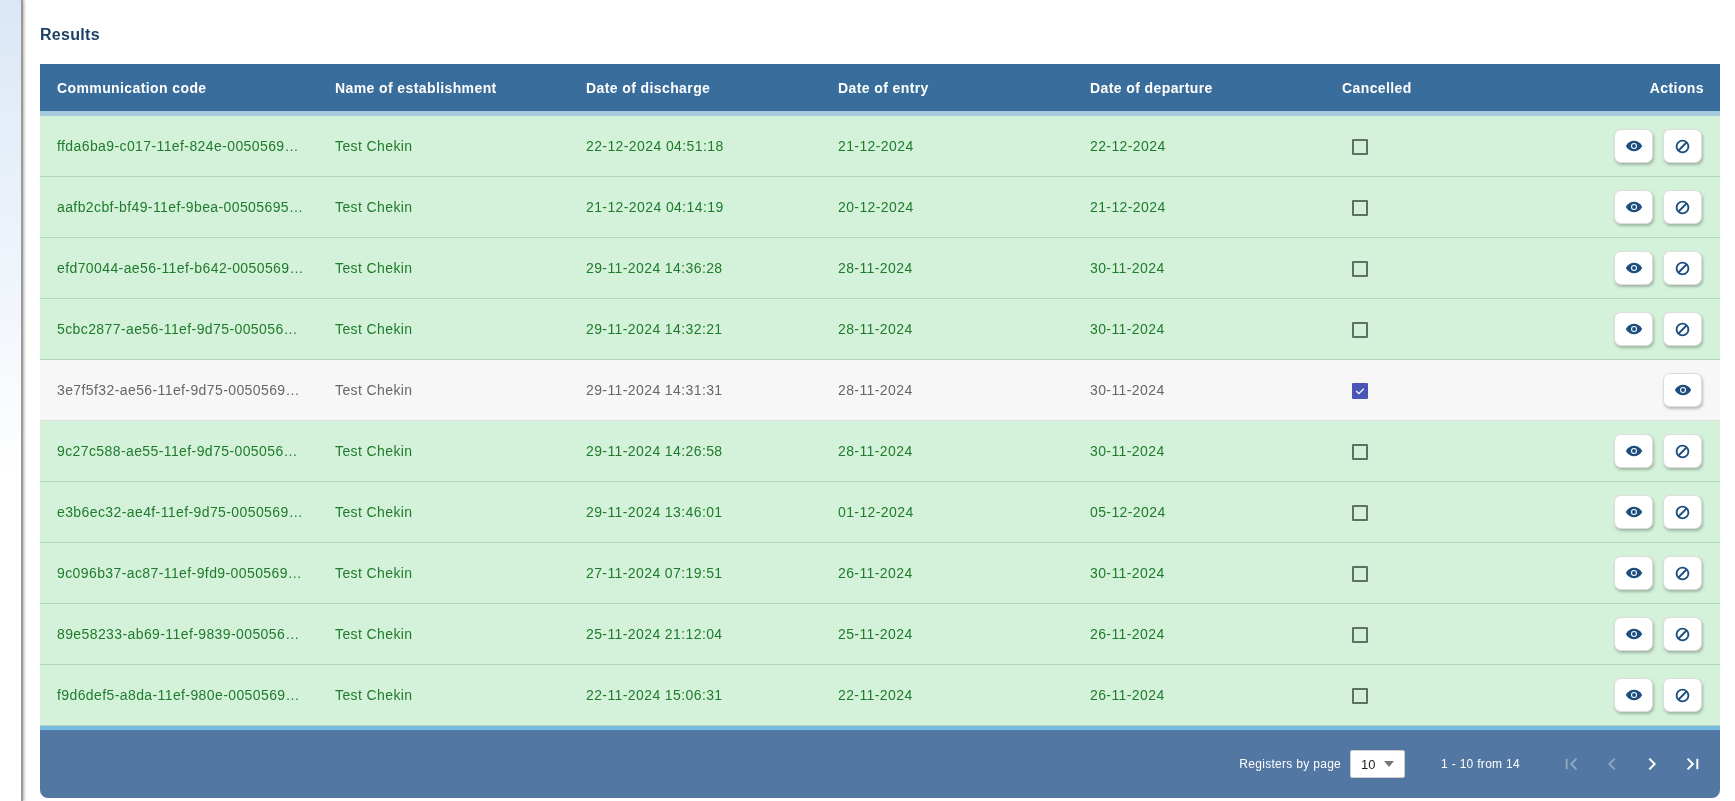 The image size is (1735, 801). I want to click on table-cell-text: 05-12-2024, so click(1128, 512).